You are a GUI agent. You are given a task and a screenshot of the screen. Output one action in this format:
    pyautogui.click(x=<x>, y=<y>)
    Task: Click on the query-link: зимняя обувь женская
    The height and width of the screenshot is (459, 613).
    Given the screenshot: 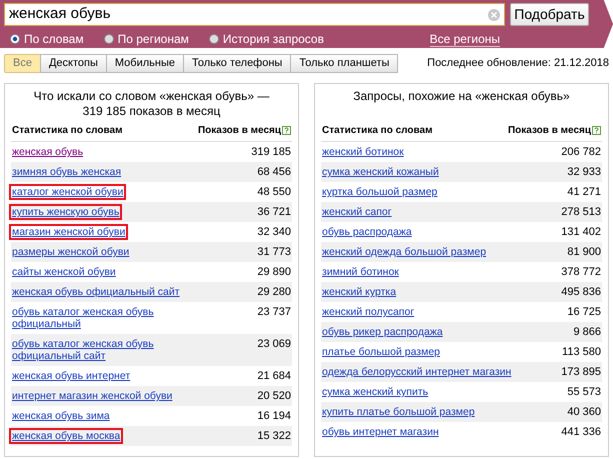 What is the action you would take?
    pyautogui.click(x=66, y=172)
    